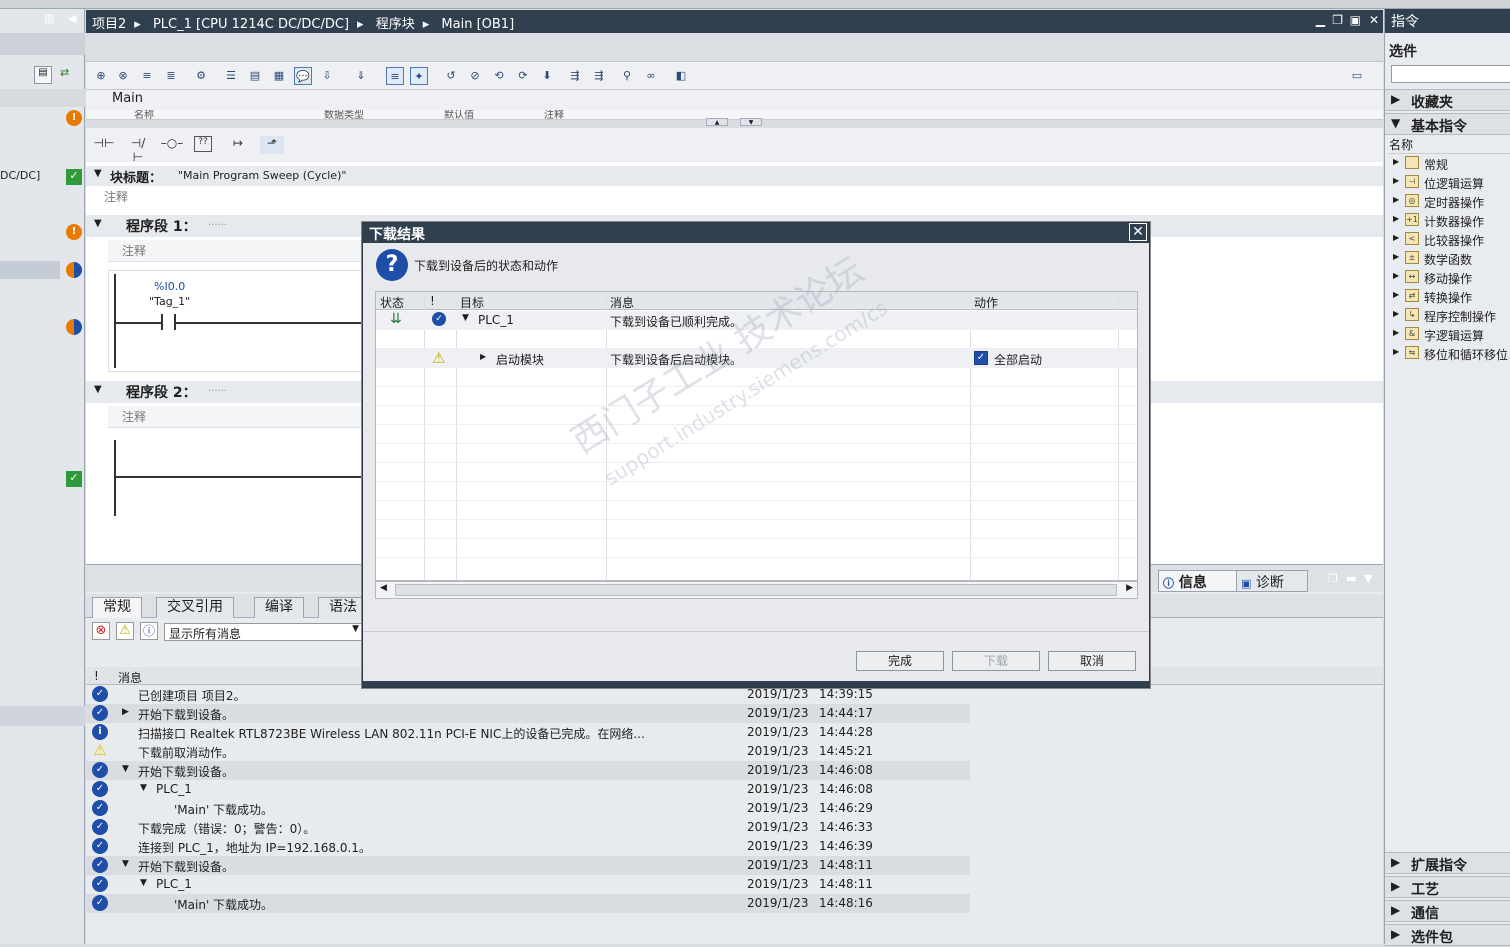 The image size is (1510, 947). I want to click on close-networks-icon: ▤, so click(255, 76).